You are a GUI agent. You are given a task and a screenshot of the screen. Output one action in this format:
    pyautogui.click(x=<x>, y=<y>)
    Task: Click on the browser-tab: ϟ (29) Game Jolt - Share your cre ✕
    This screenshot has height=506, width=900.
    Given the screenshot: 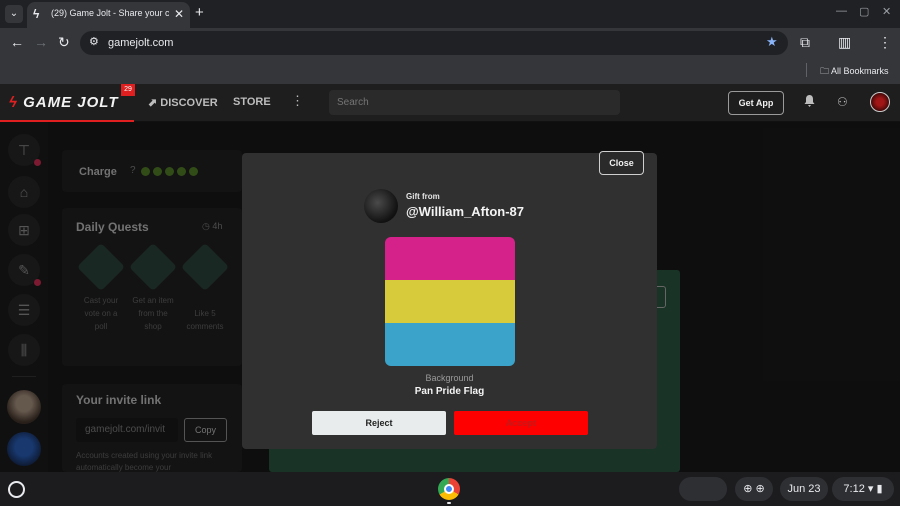 What is the action you would take?
    pyautogui.click(x=108, y=15)
    